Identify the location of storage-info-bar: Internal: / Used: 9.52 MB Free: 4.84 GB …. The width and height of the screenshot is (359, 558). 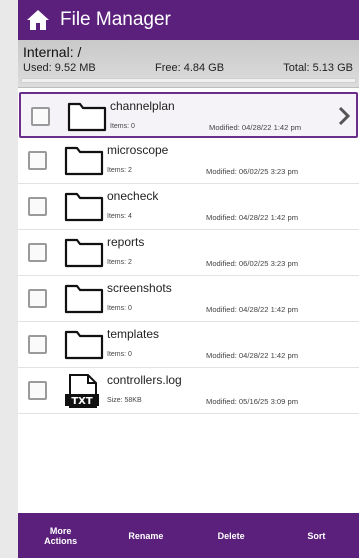
(188, 64).